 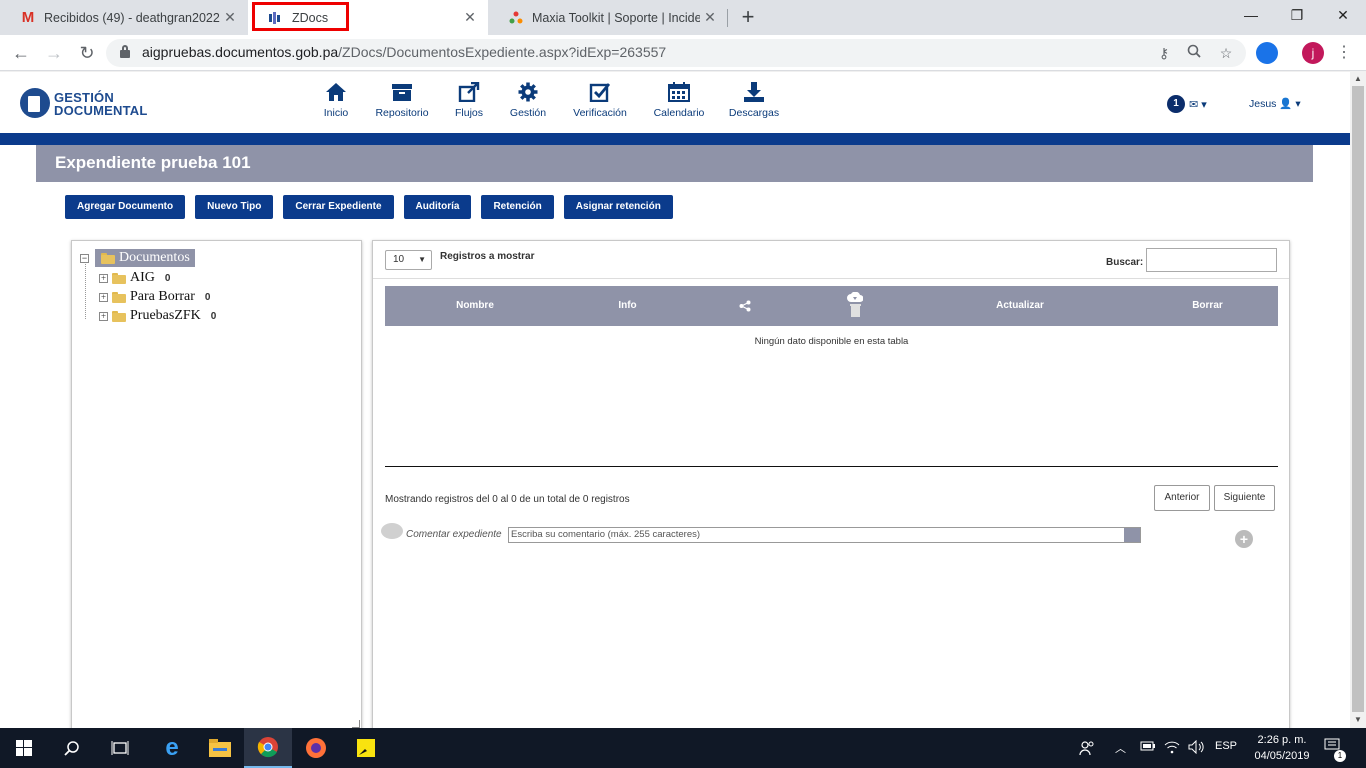 I want to click on nav-repositorio: Repositorio, so click(x=402, y=102).